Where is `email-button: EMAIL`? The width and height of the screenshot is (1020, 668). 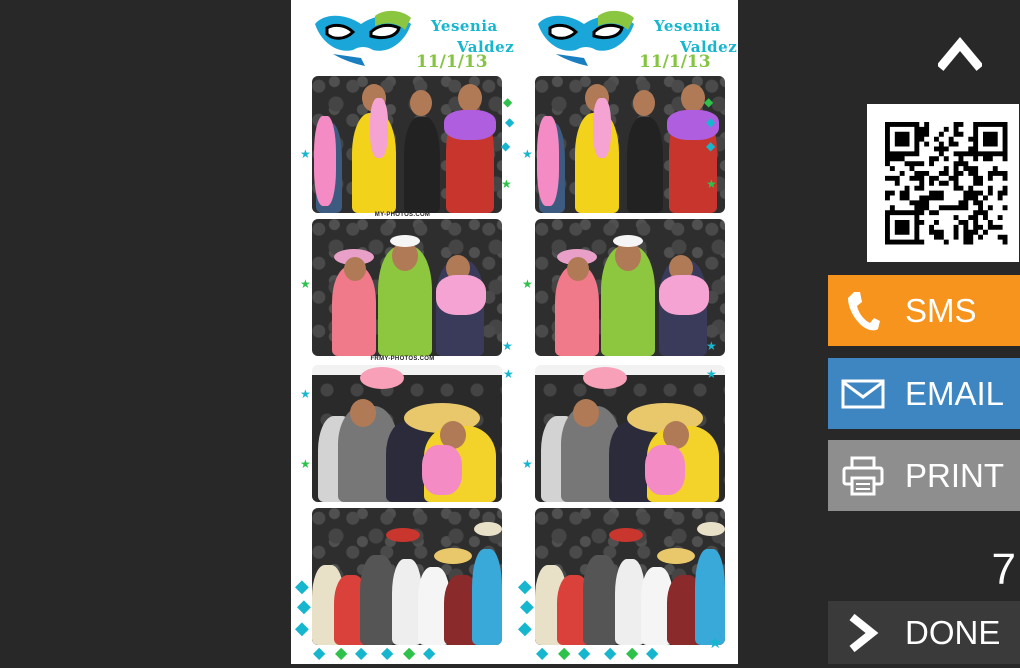
email-button: EMAIL is located at coordinates (924, 393).